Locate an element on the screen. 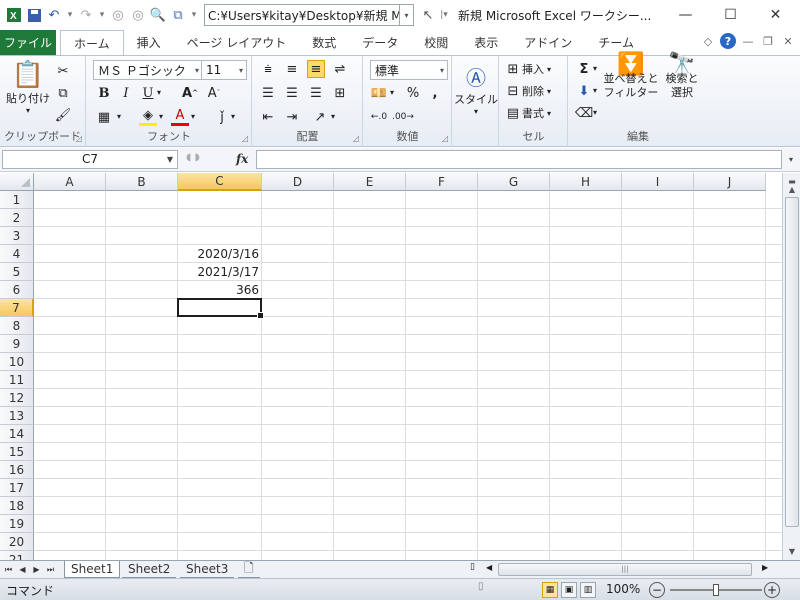  scroll-right-icon: ▶ is located at coordinates (765, 567).